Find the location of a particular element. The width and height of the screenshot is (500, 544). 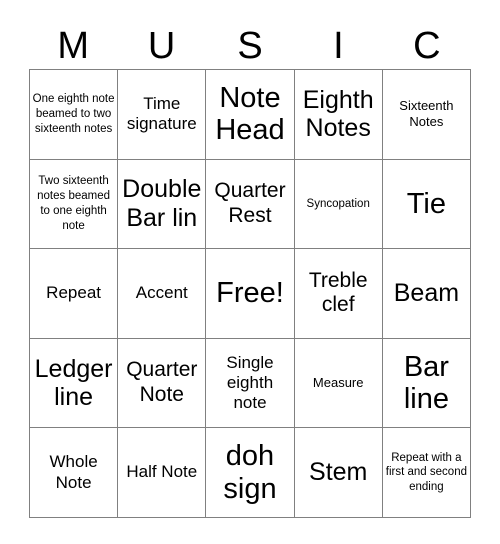

bingo-cell-label: Note Head is located at coordinates (250, 114).